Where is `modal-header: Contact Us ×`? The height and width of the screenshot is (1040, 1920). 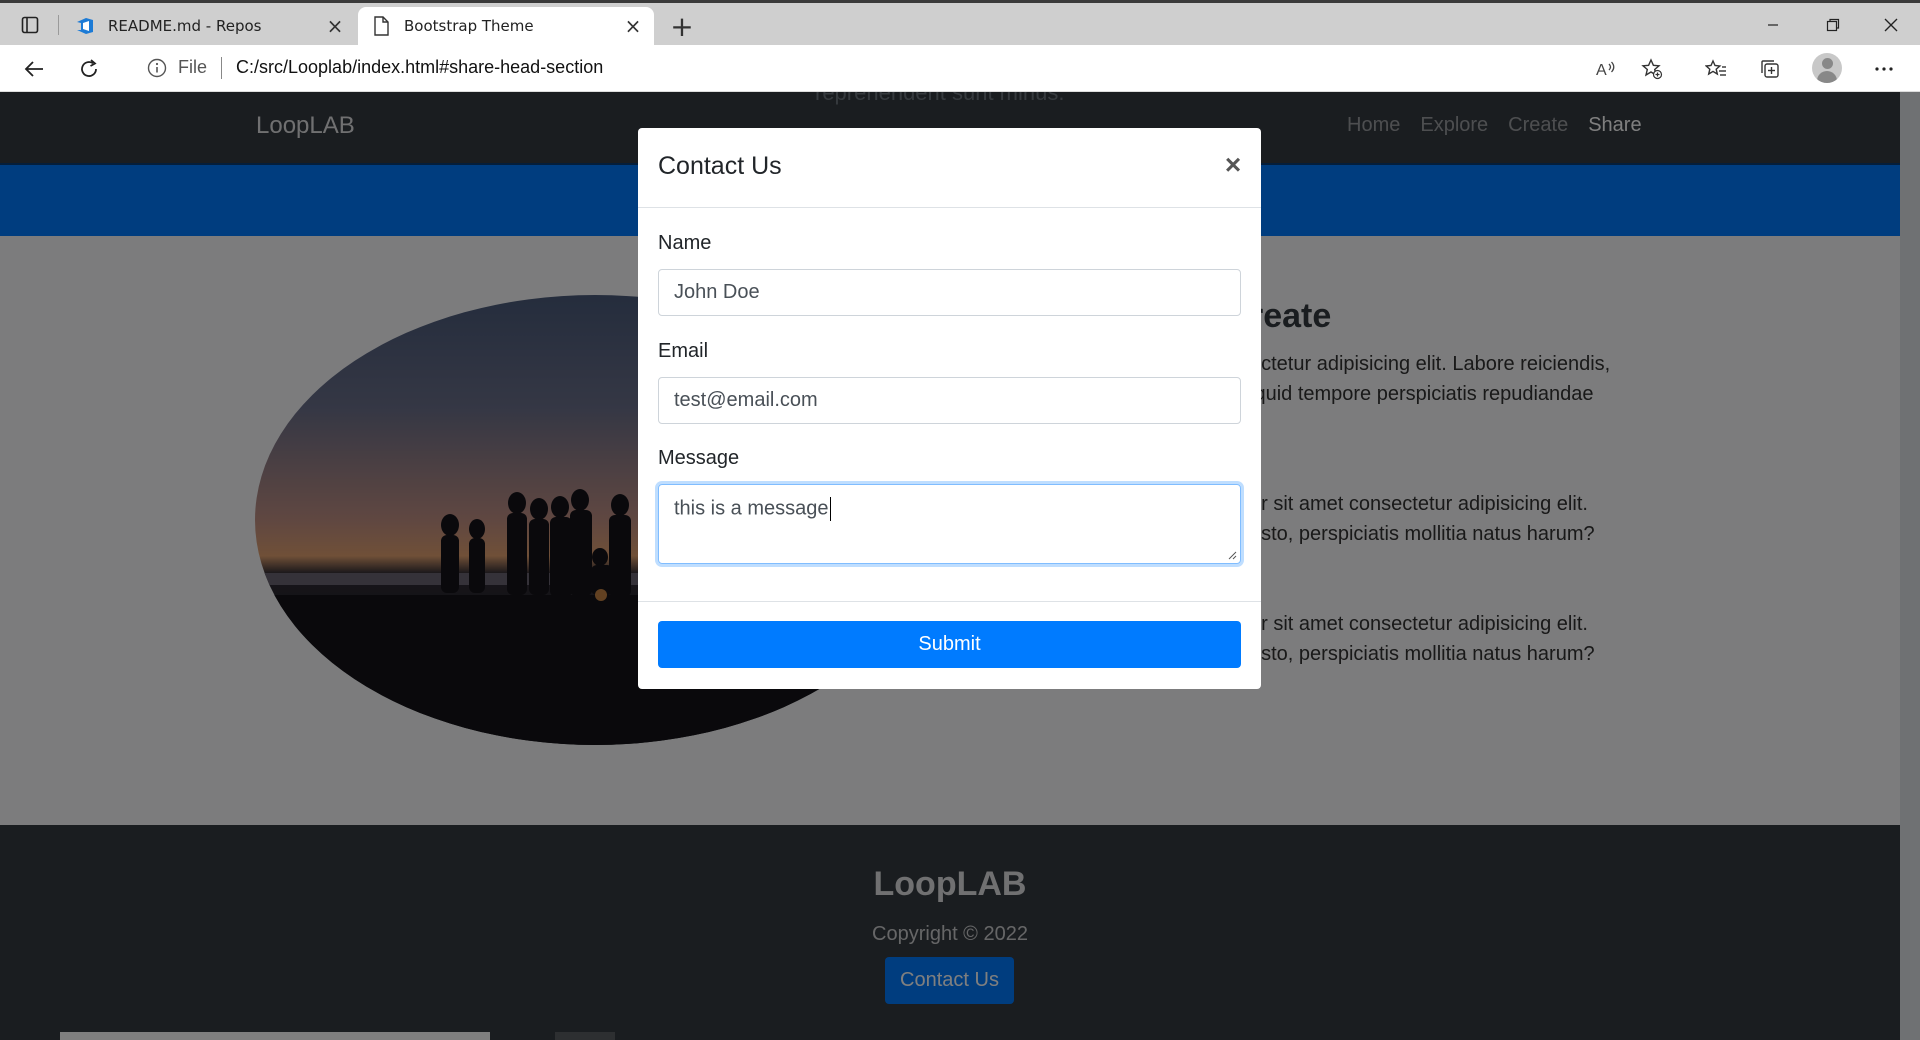
modal-header: Contact Us × is located at coordinates (949, 168).